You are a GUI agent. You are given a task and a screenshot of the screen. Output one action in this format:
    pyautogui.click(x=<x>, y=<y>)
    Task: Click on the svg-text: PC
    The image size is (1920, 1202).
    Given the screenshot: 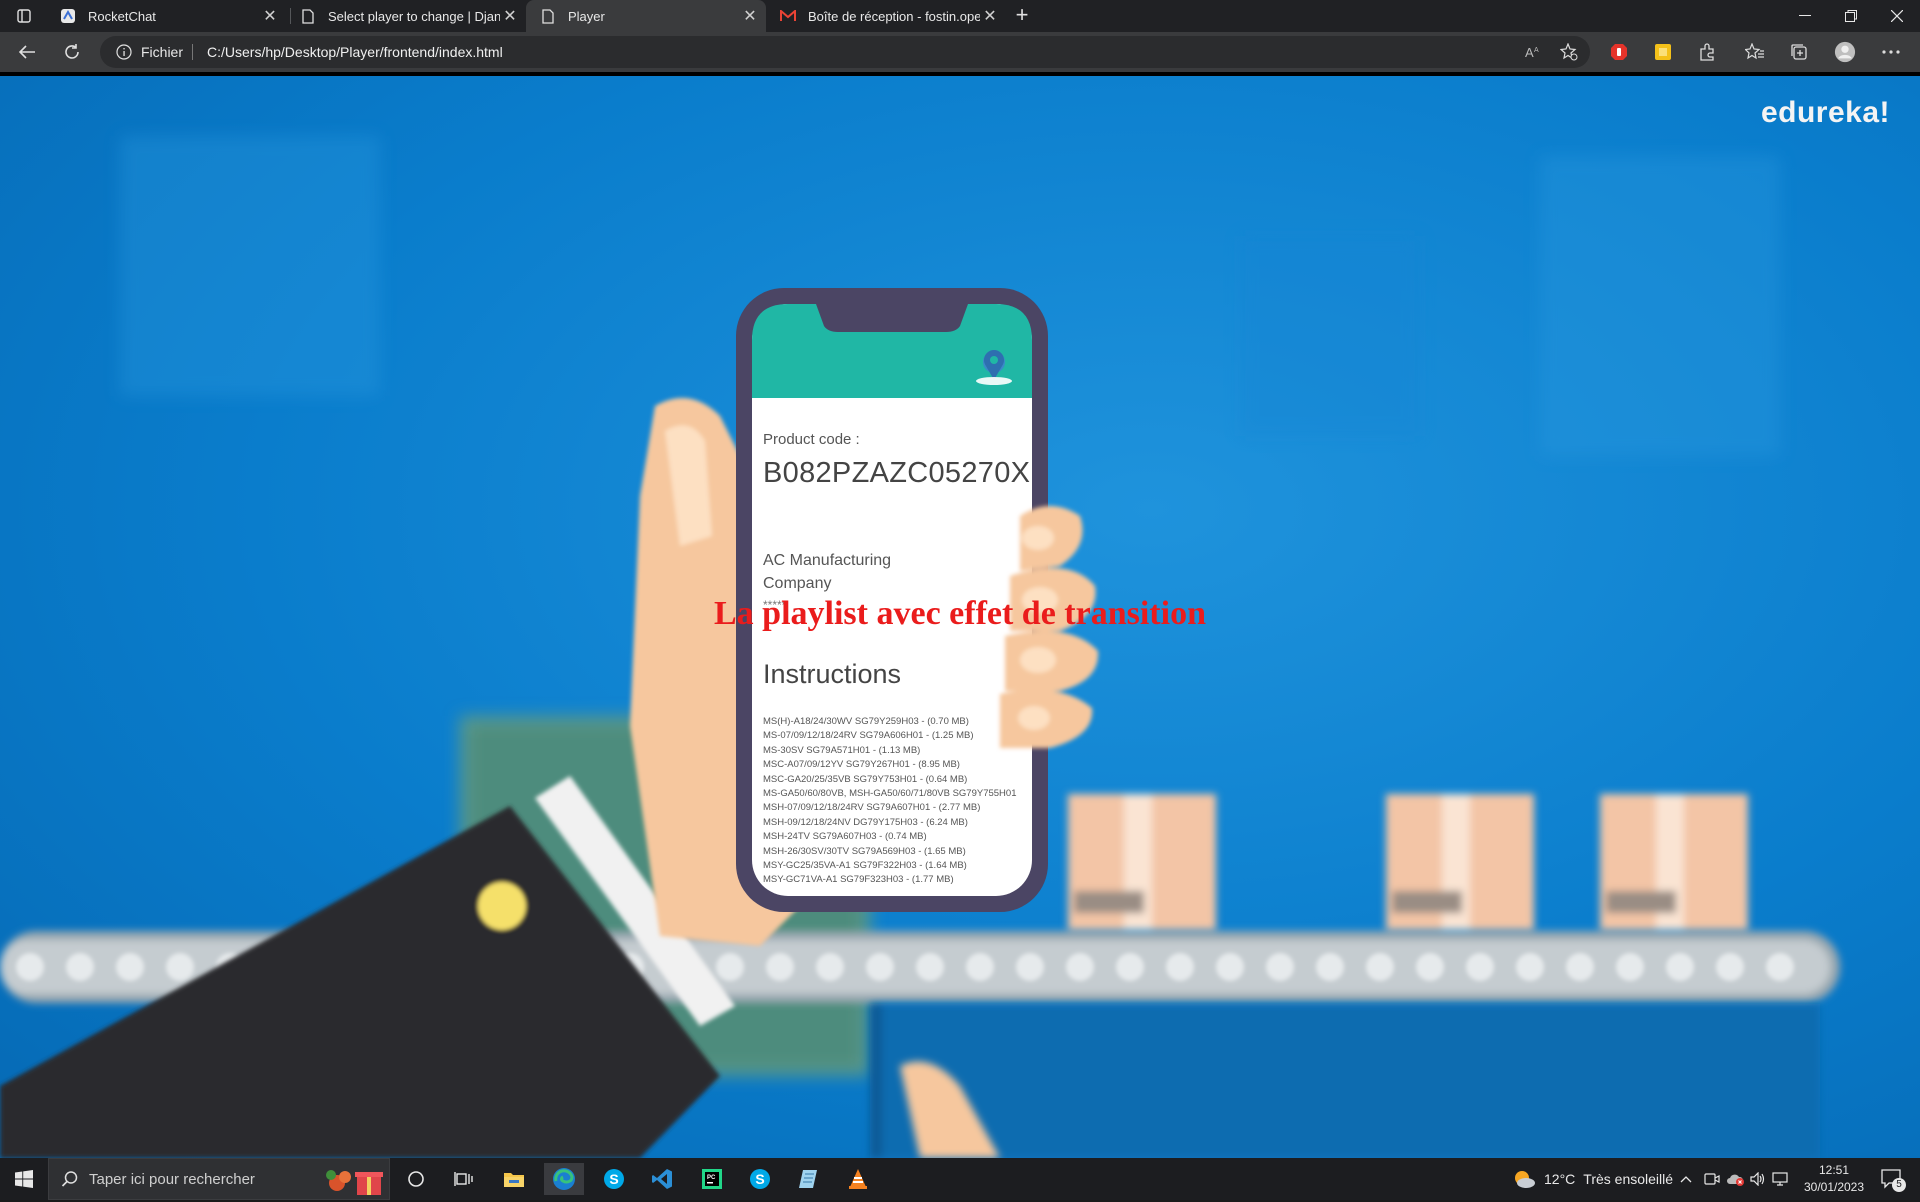 What is the action you would take?
    pyautogui.click(x=711, y=1178)
    